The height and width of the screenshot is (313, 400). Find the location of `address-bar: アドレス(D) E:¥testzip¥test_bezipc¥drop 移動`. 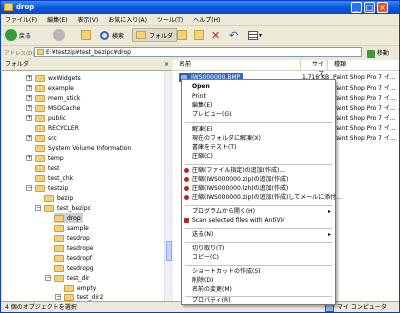

address-bar: アドレス(D) E:¥testzip¥test_bezipc¥drop 移動 is located at coordinates (200, 52).